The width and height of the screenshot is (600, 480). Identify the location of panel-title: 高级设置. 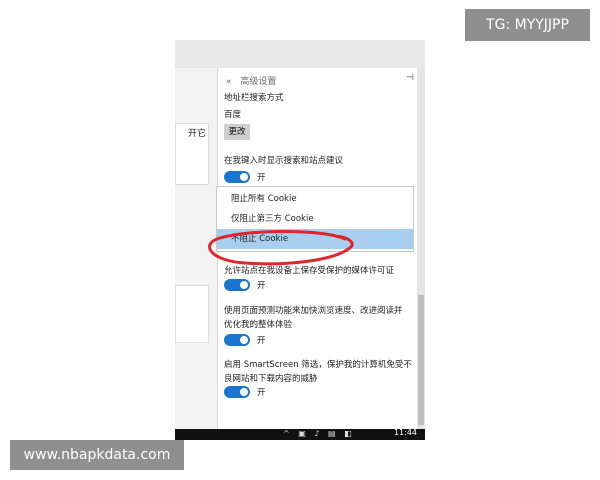
(258, 82).